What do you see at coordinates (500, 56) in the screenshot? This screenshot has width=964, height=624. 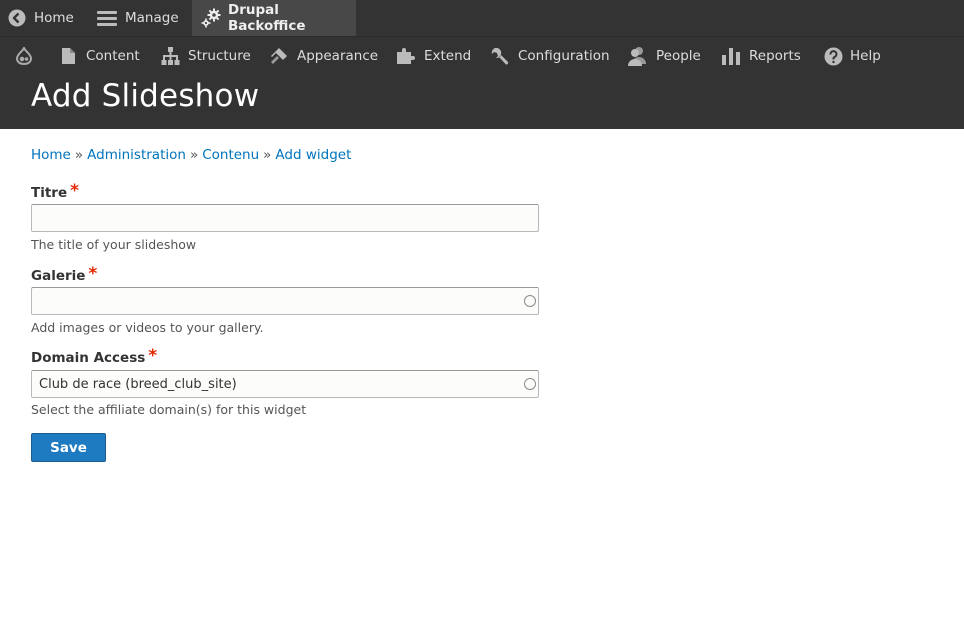 I see `wrench-icon` at bounding box center [500, 56].